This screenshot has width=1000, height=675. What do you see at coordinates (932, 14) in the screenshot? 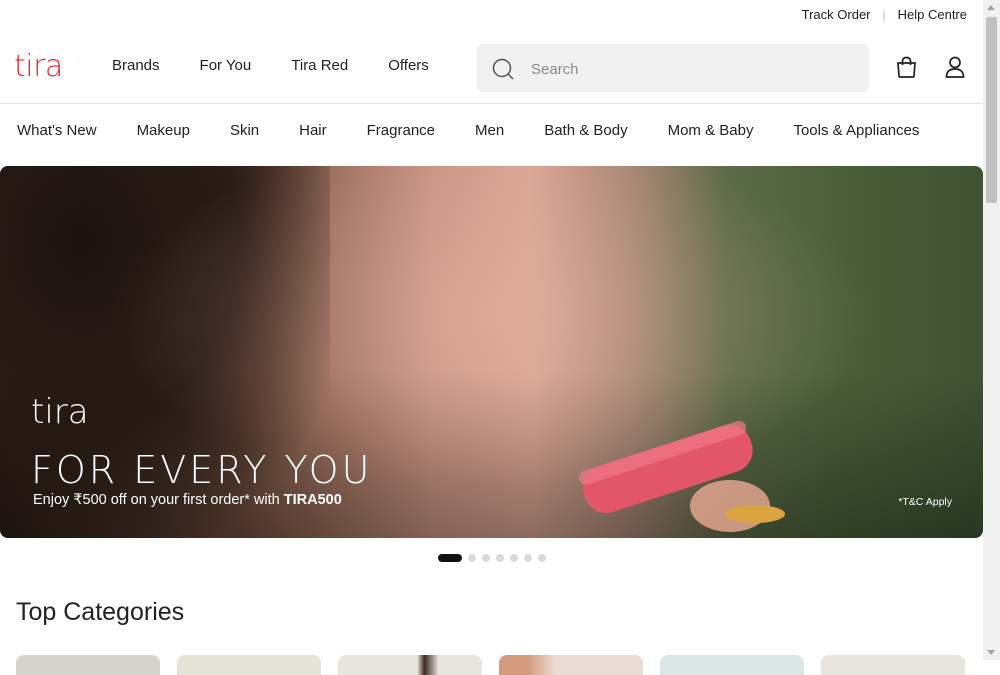
I see `help-centre-link: Help Centre` at bounding box center [932, 14].